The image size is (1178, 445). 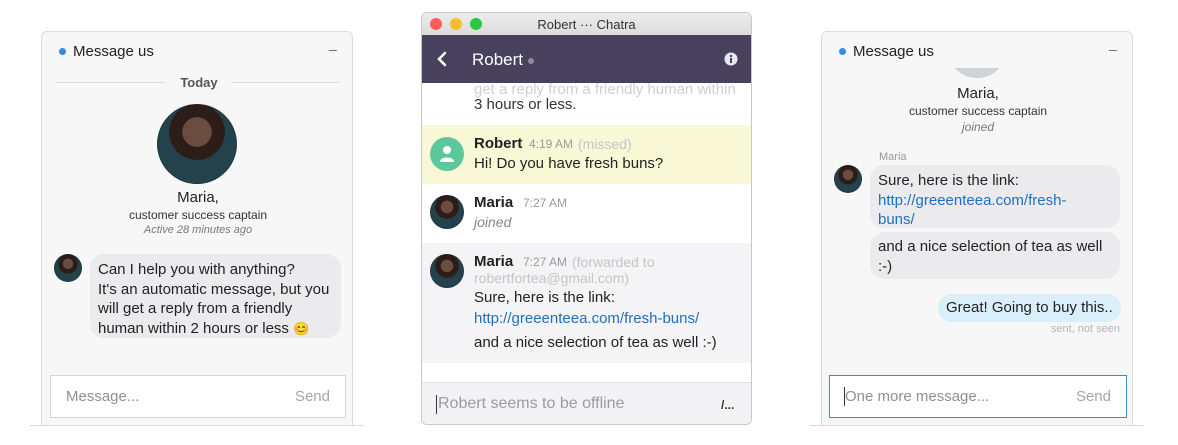 What do you see at coordinates (531, 403) in the screenshot?
I see `chat-input-placeholder: Robert seems to be offline` at bounding box center [531, 403].